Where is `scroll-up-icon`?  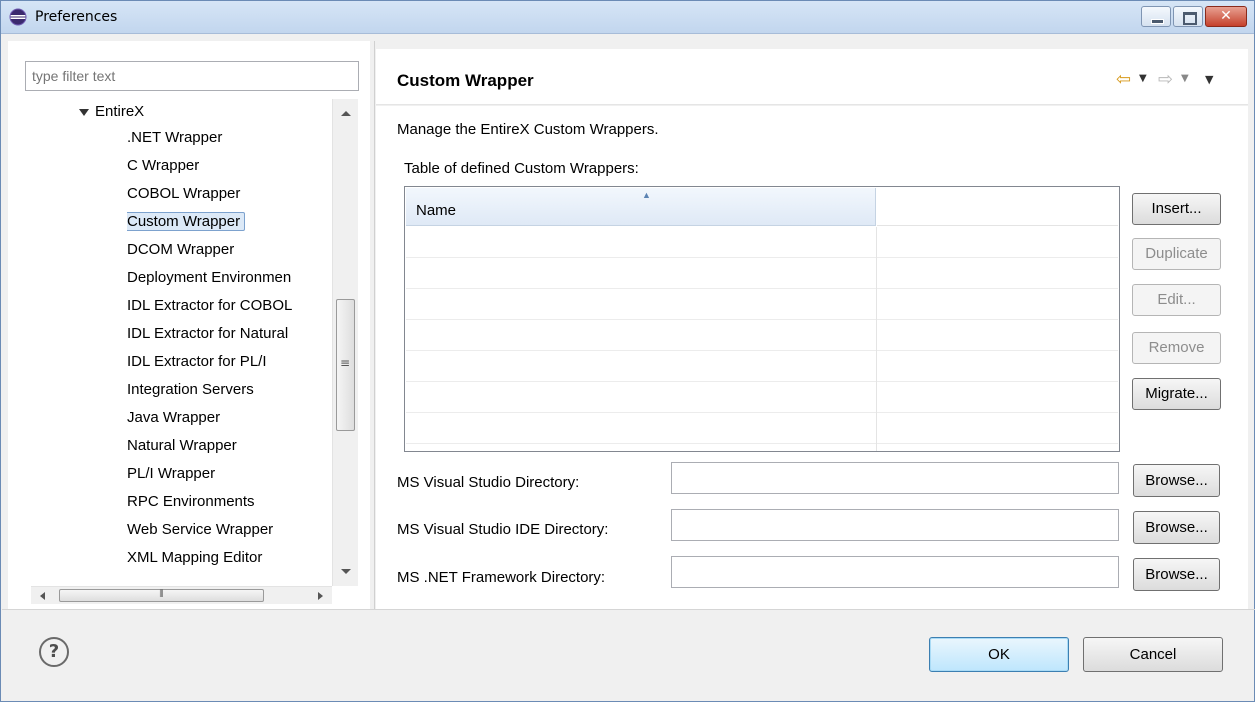 scroll-up-icon is located at coordinates (346, 113).